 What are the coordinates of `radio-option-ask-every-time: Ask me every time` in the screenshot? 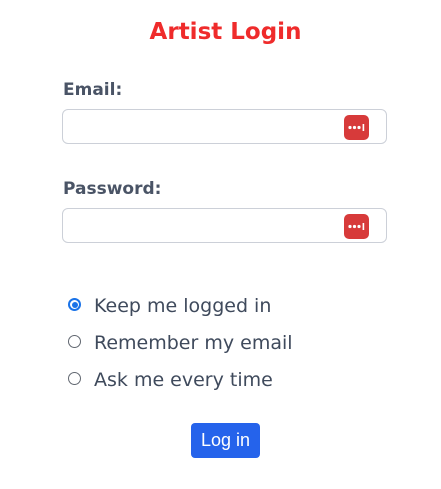 It's located at (228, 386).